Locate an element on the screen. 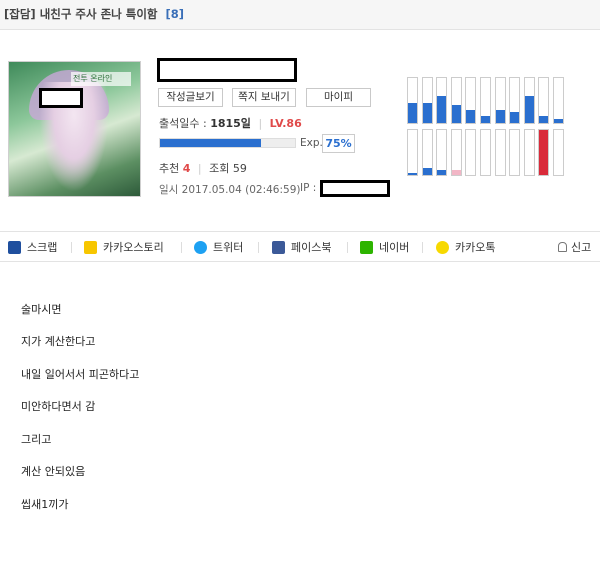 This screenshot has width=600, height=573. ip-redaction is located at coordinates (355, 188).